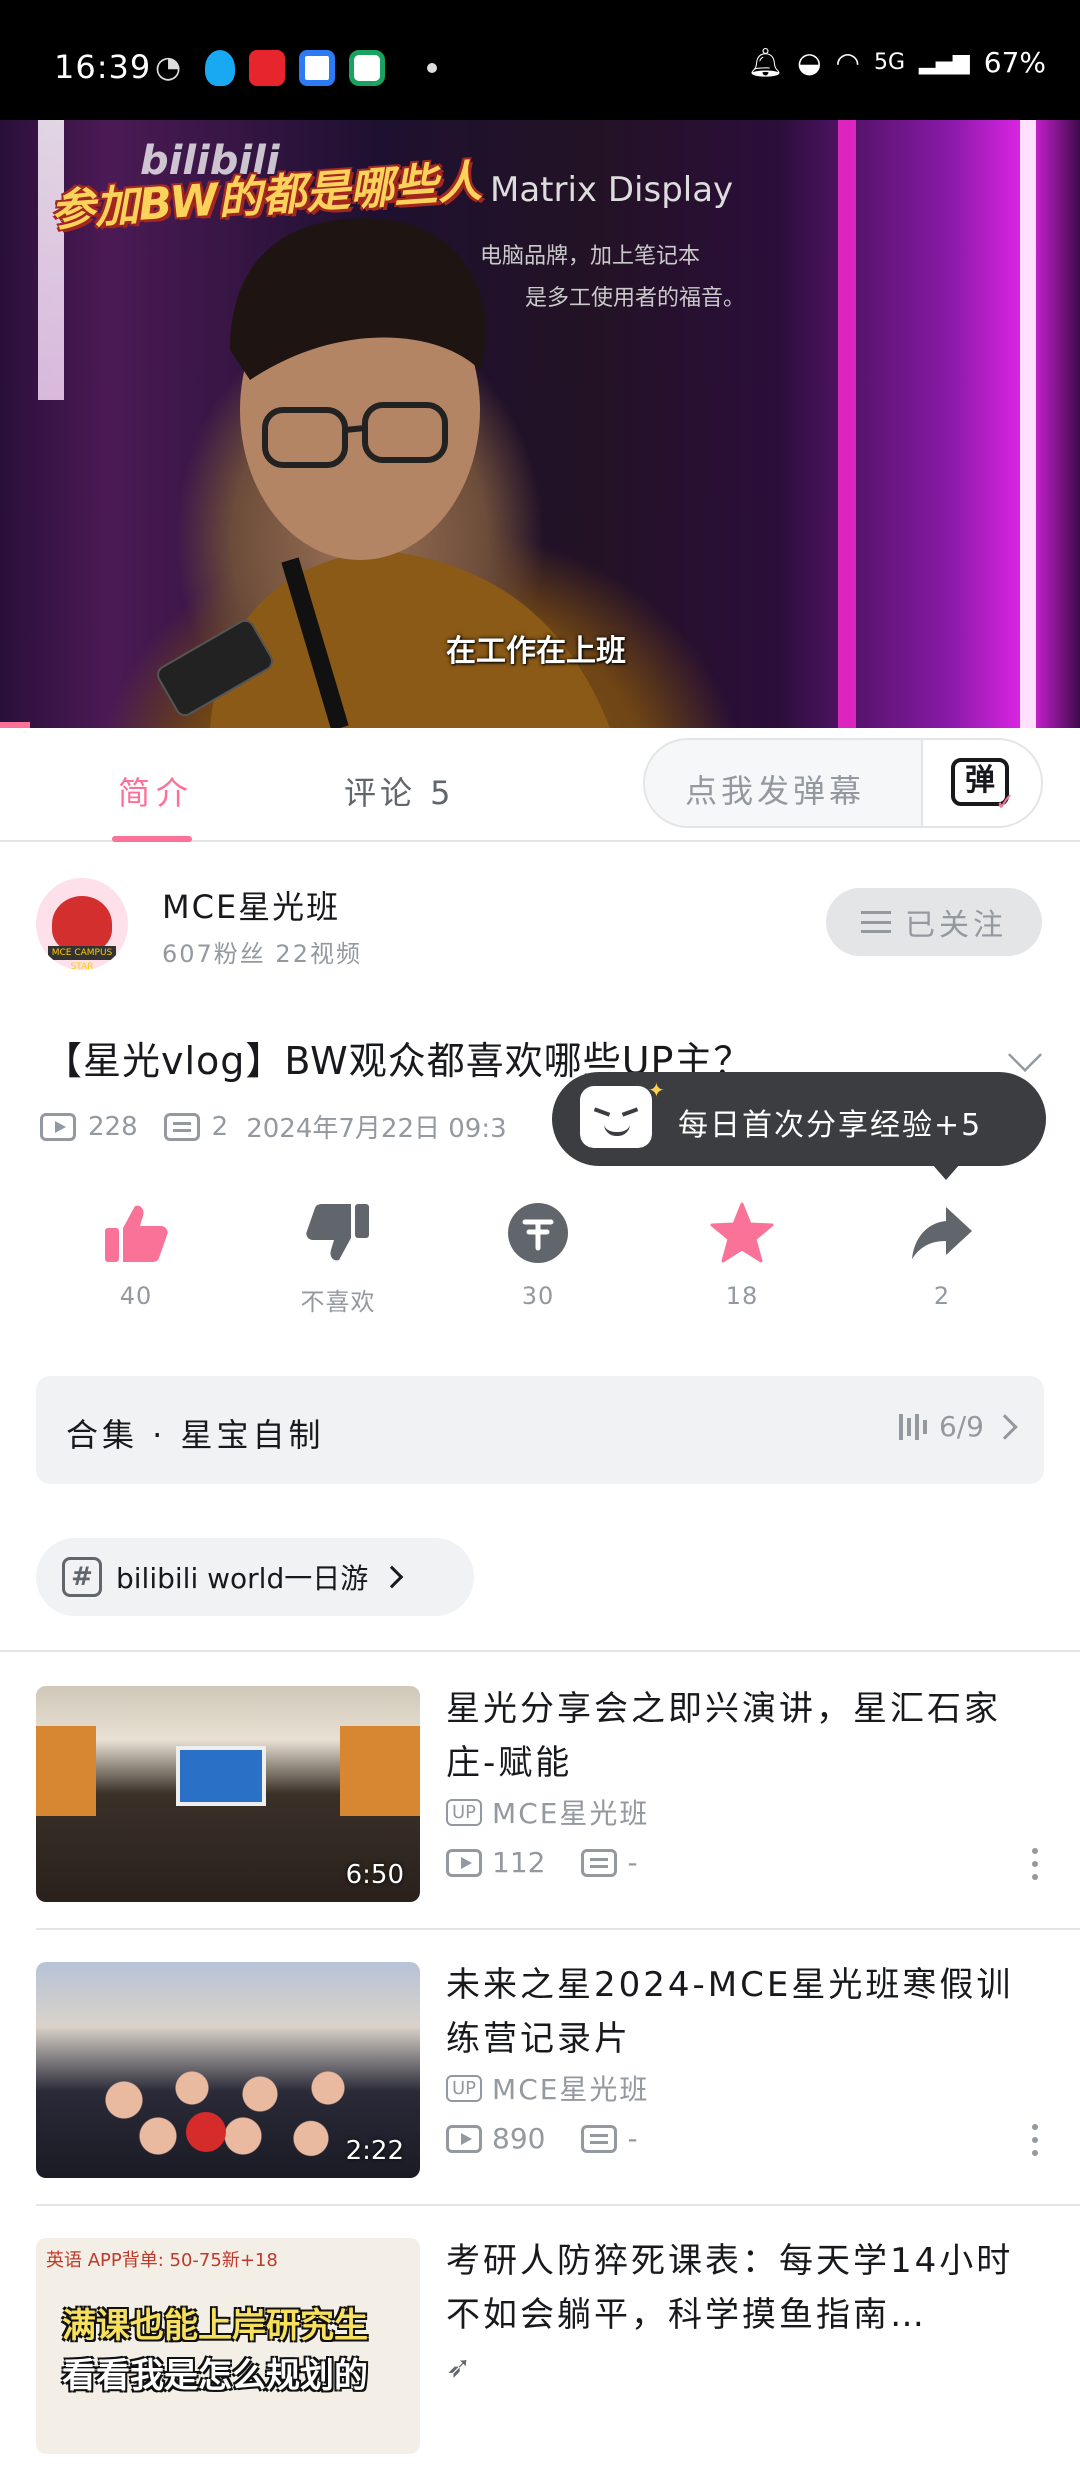  I want to click on rocket-icon: ➶, so click(460, 2367).